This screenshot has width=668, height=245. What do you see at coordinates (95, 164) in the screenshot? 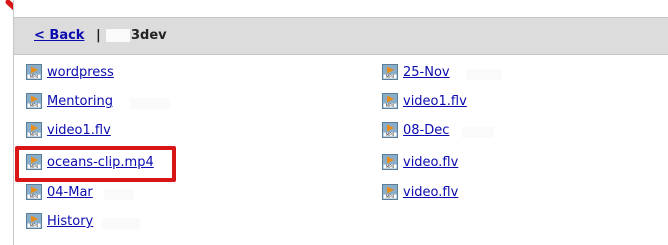
I see `annotation-highlight-box` at bounding box center [95, 164].